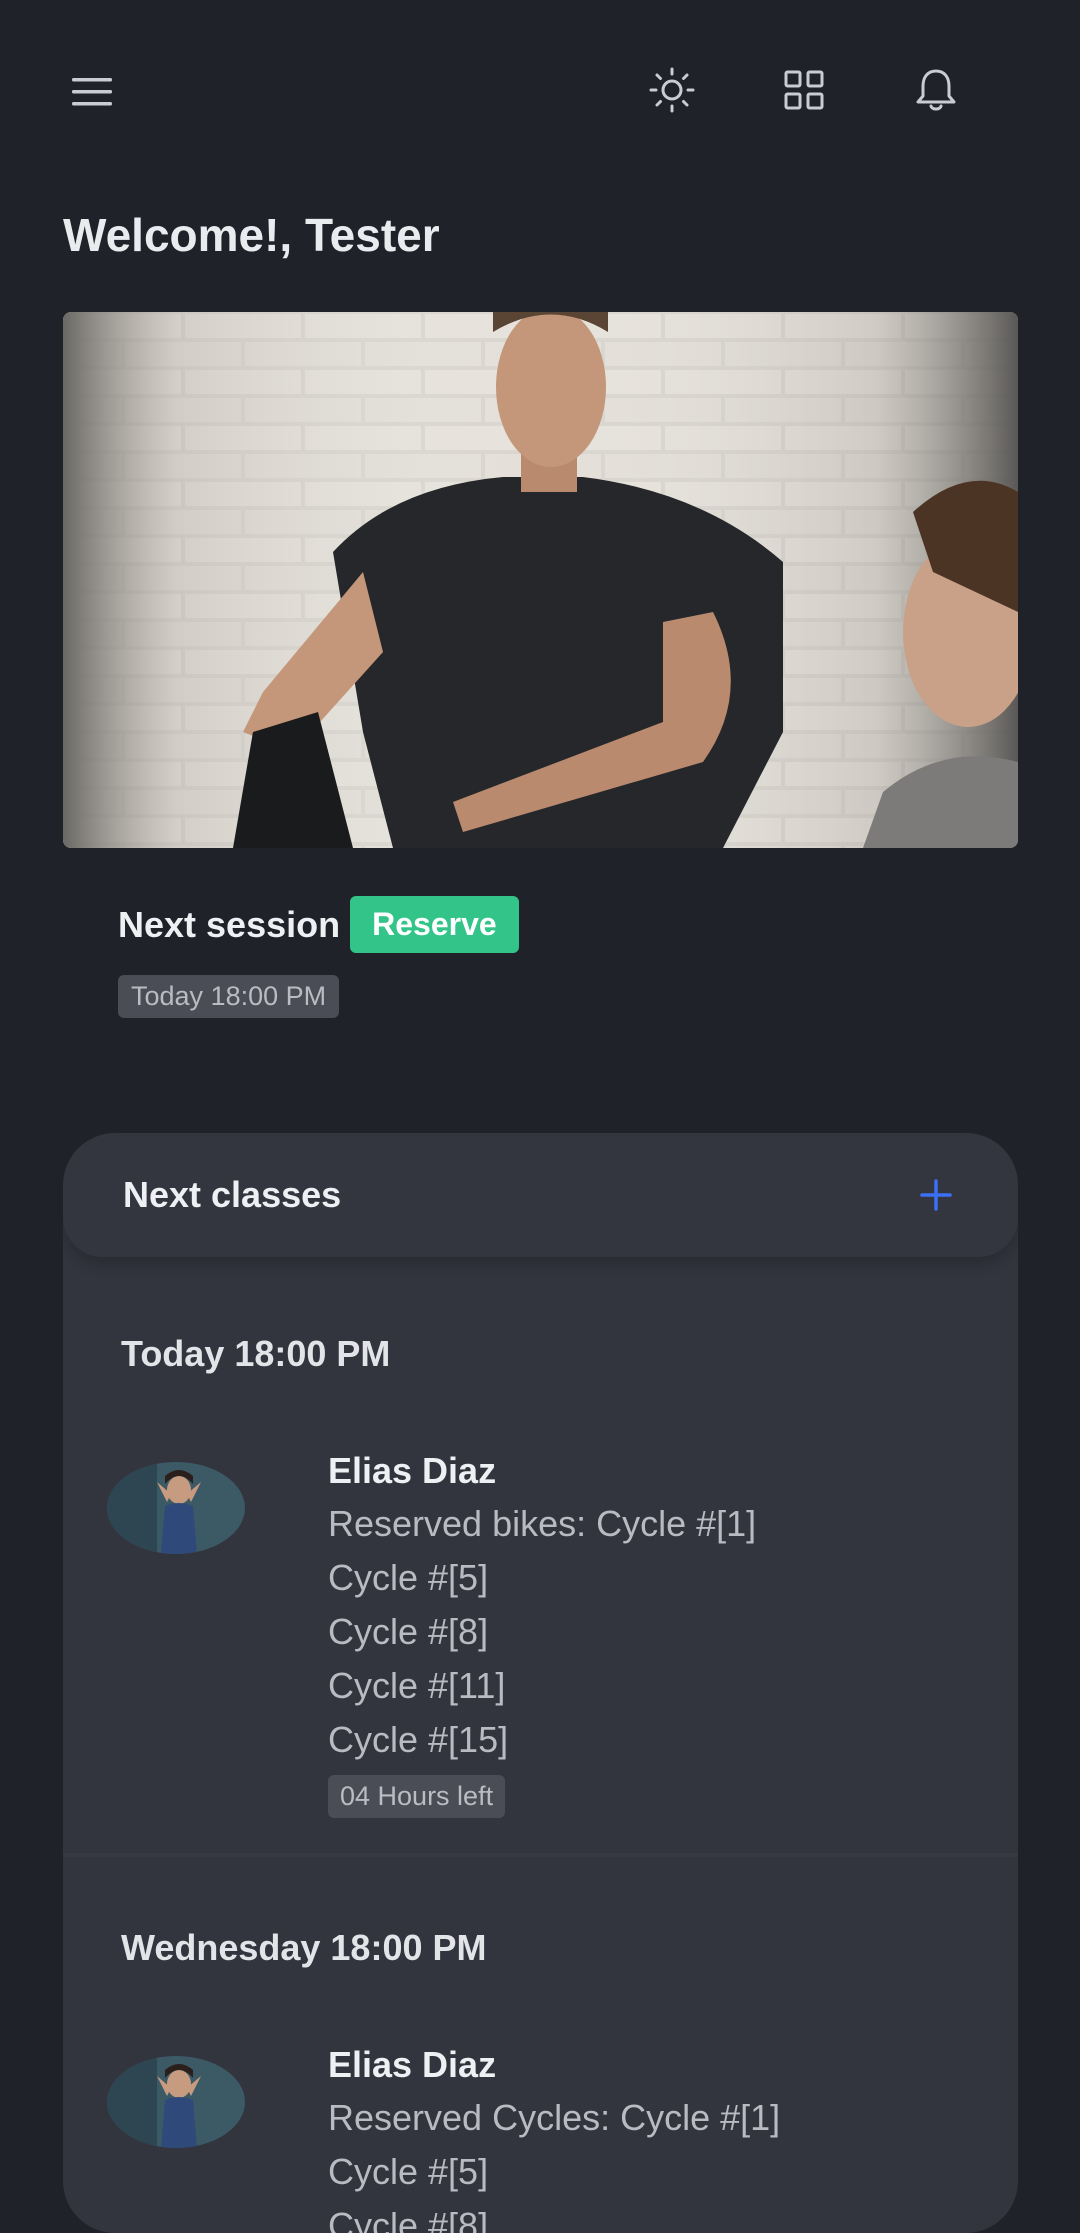 This screenshot has width=1080, height=2233. Describe the element at coordinates (554, 2117) in the screenshot. I see `reserved-bike-line: Reserved Cycles: Cycle #[1]` at that location.